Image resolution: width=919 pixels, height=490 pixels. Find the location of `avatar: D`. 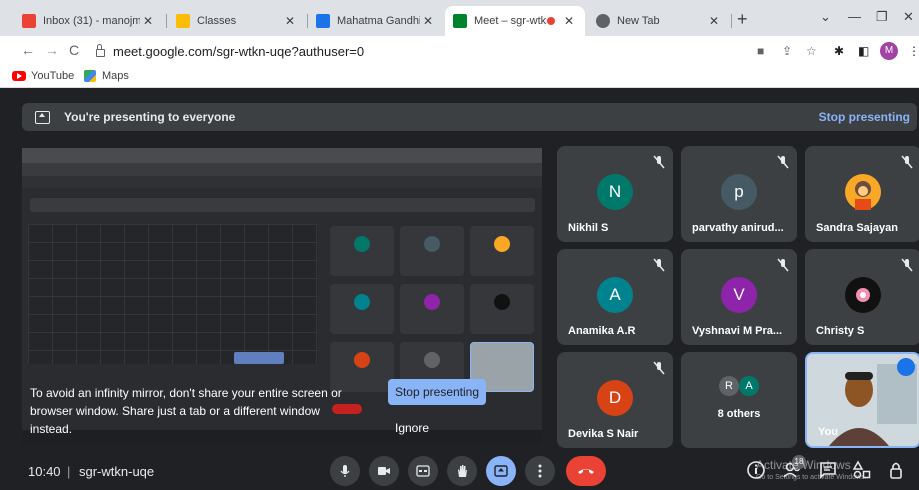

avatar: D is located at coordinates (615, 398).